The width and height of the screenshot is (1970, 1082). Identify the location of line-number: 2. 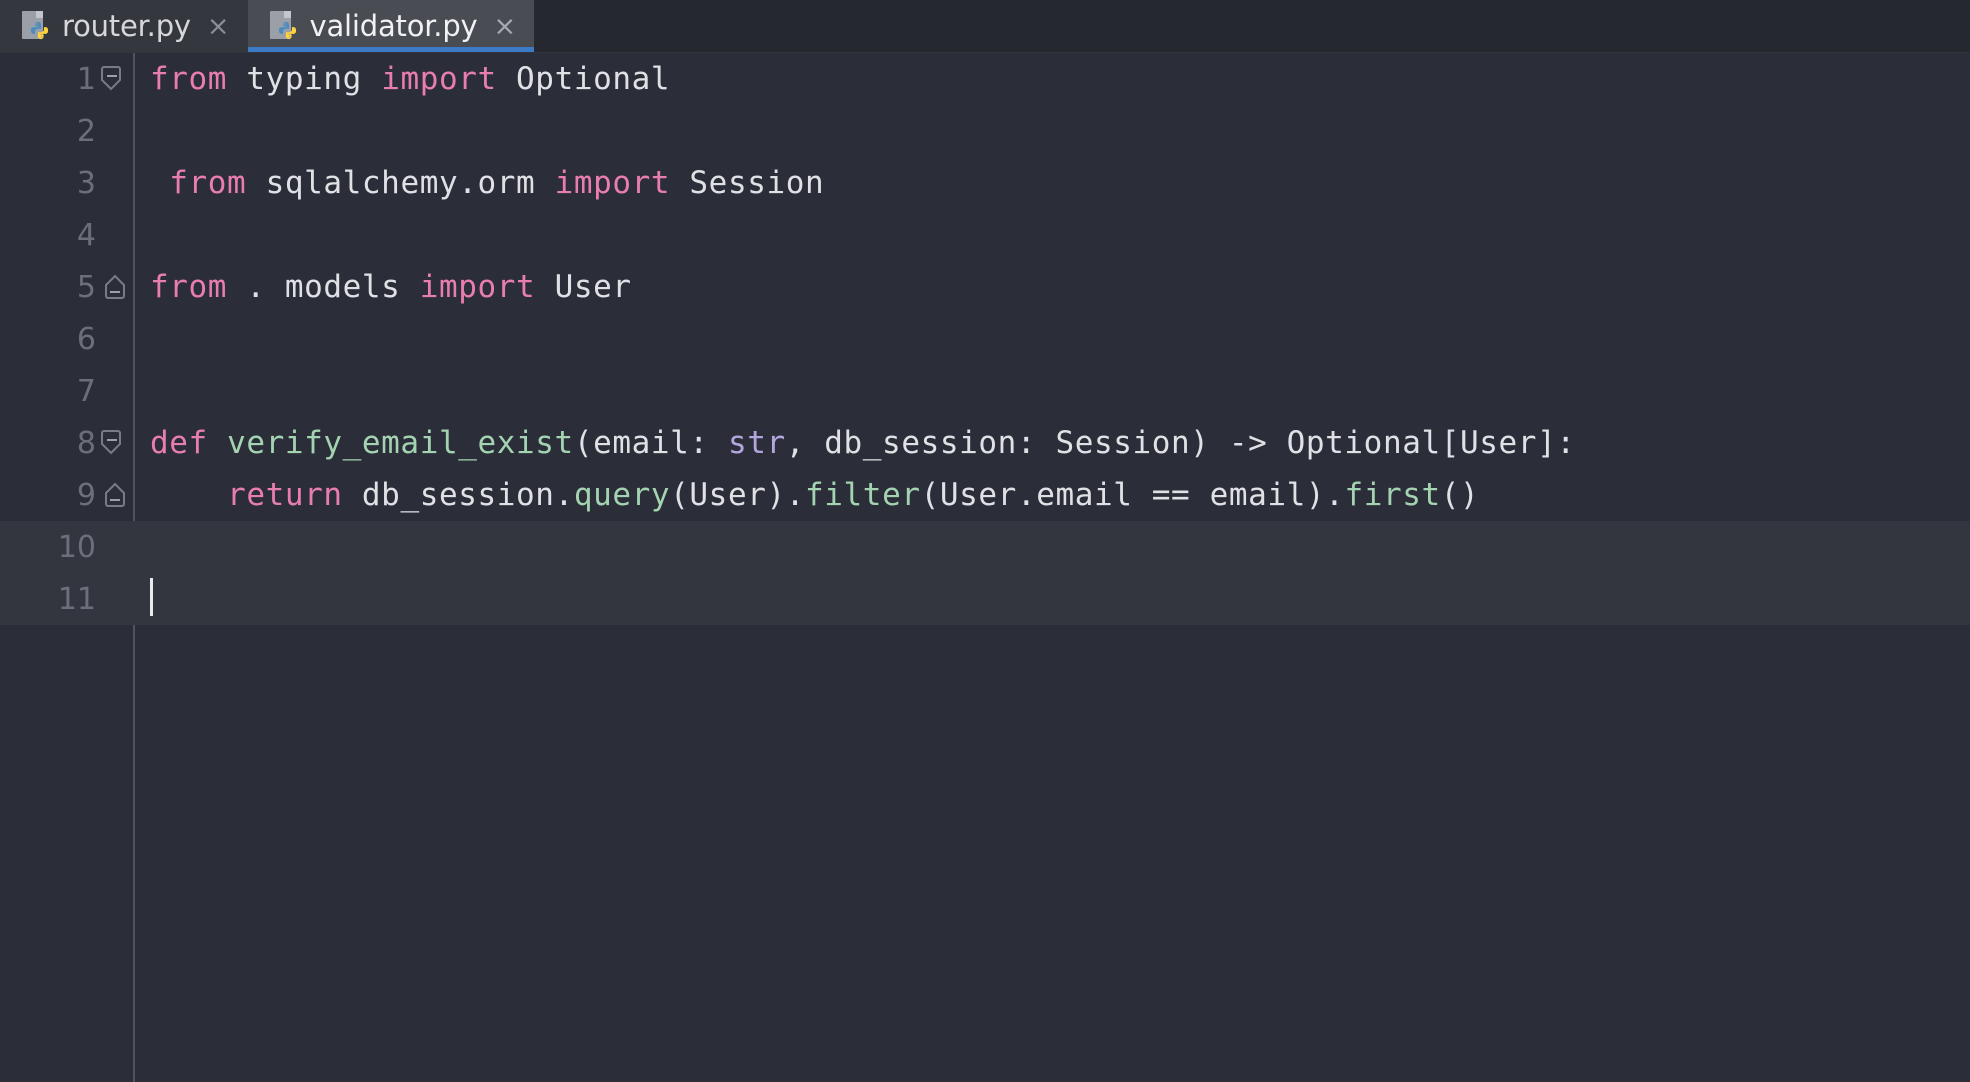
(86, 131).